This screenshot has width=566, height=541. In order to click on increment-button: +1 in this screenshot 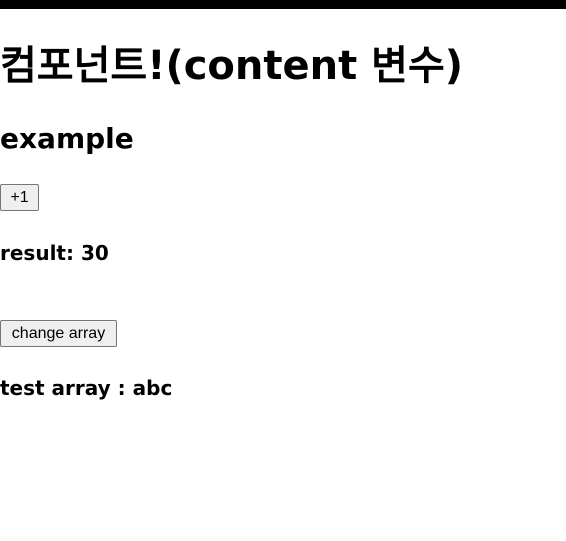, I will do `click(19, 197)`.